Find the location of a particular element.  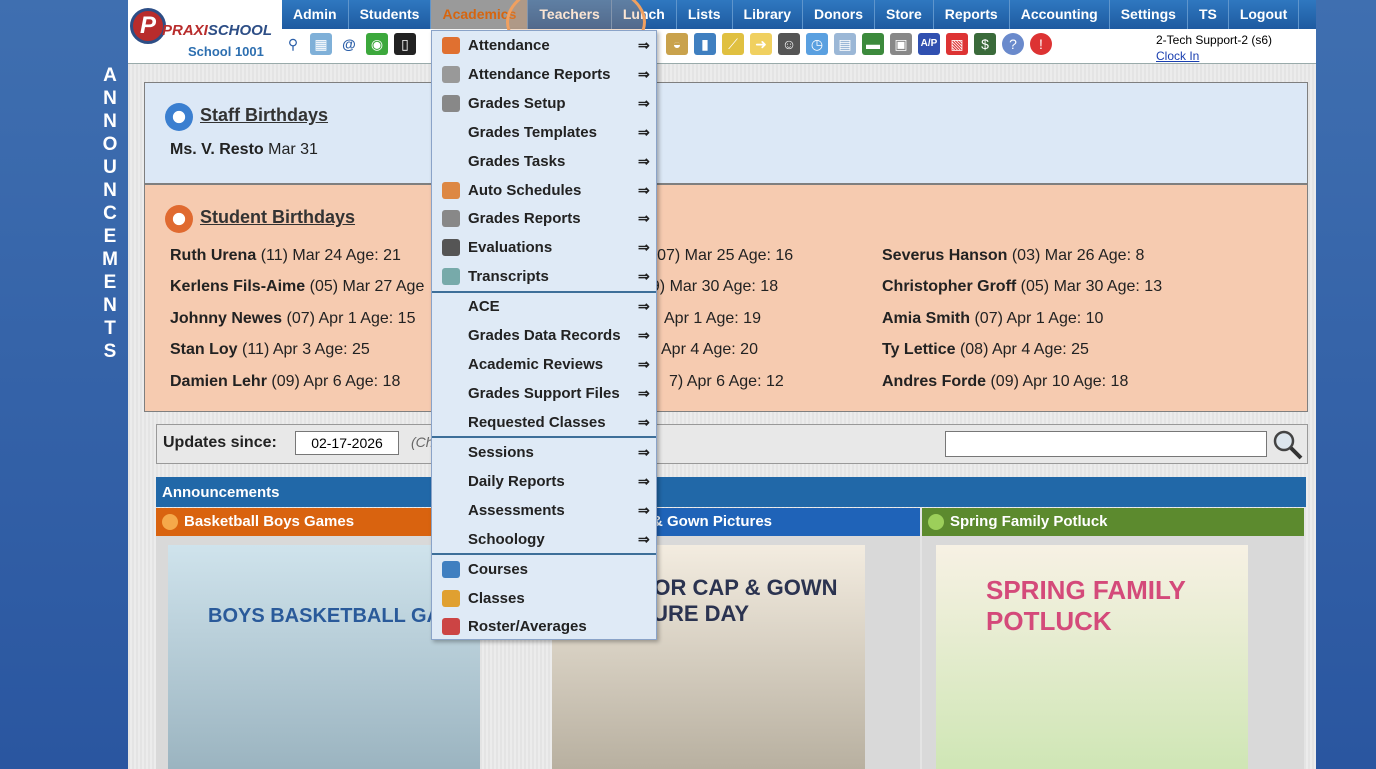

support-info: 2-Tech Support-2 (s6) Clock In is located at coordinates (1214, 48).